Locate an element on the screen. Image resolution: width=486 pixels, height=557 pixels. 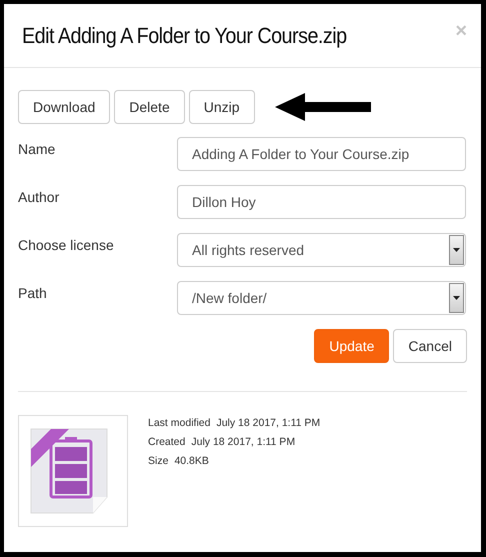
field-label: Name is located at coordinates (37, 148).